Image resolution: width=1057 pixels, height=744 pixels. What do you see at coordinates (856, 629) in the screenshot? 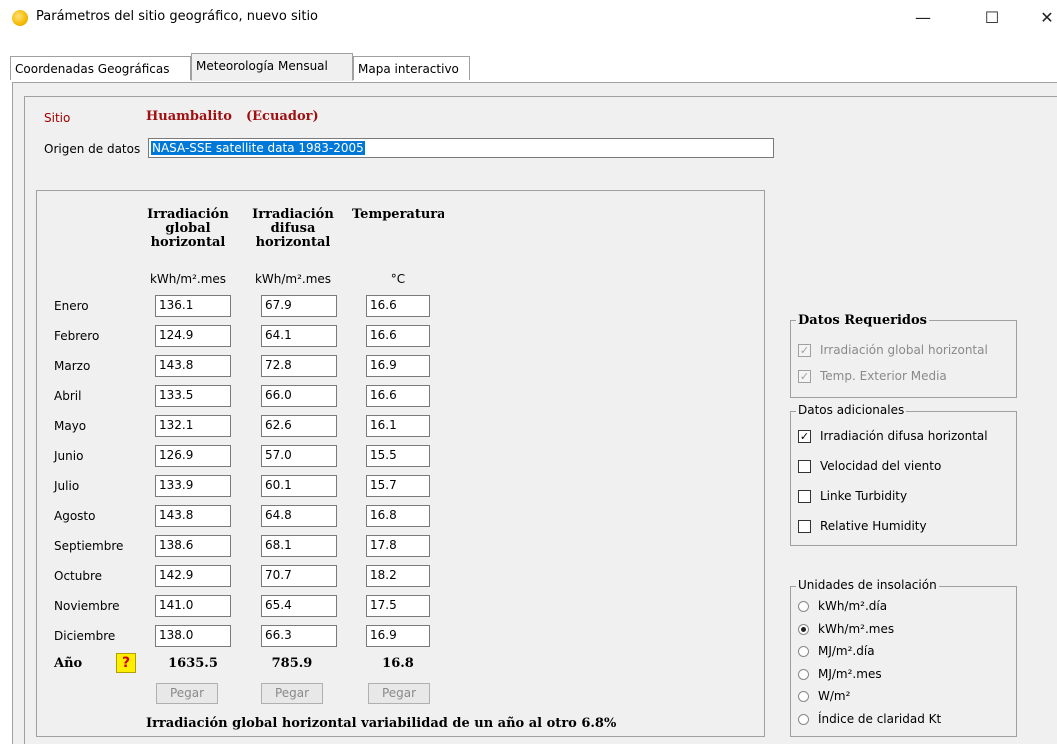
I see `units-option-label: kWh/m².mes` at bounding box center [856, 629].